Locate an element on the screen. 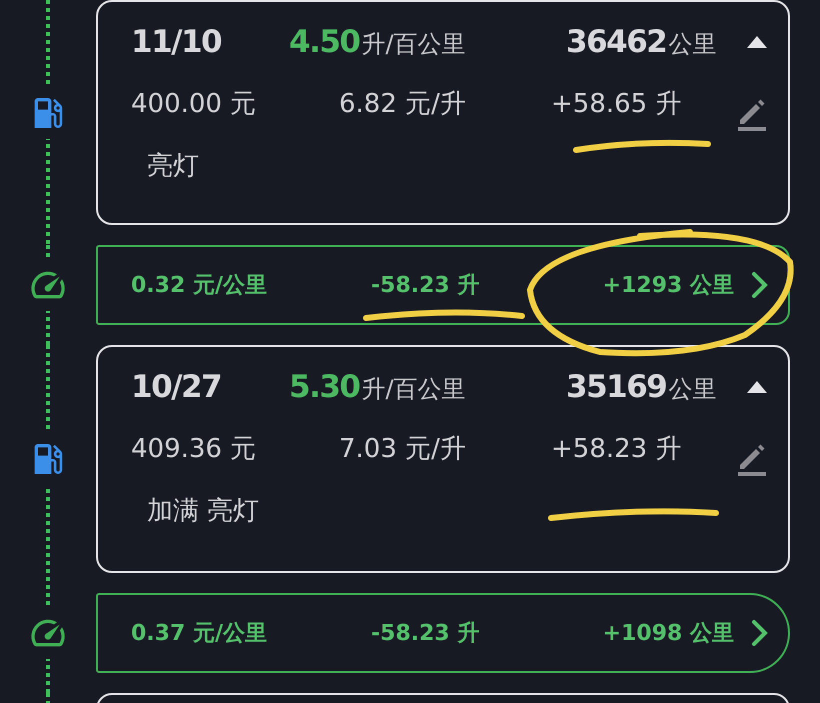 This screenshot has width=820, height=703. date-text: 10/27 is located at coordinates (176, 387).